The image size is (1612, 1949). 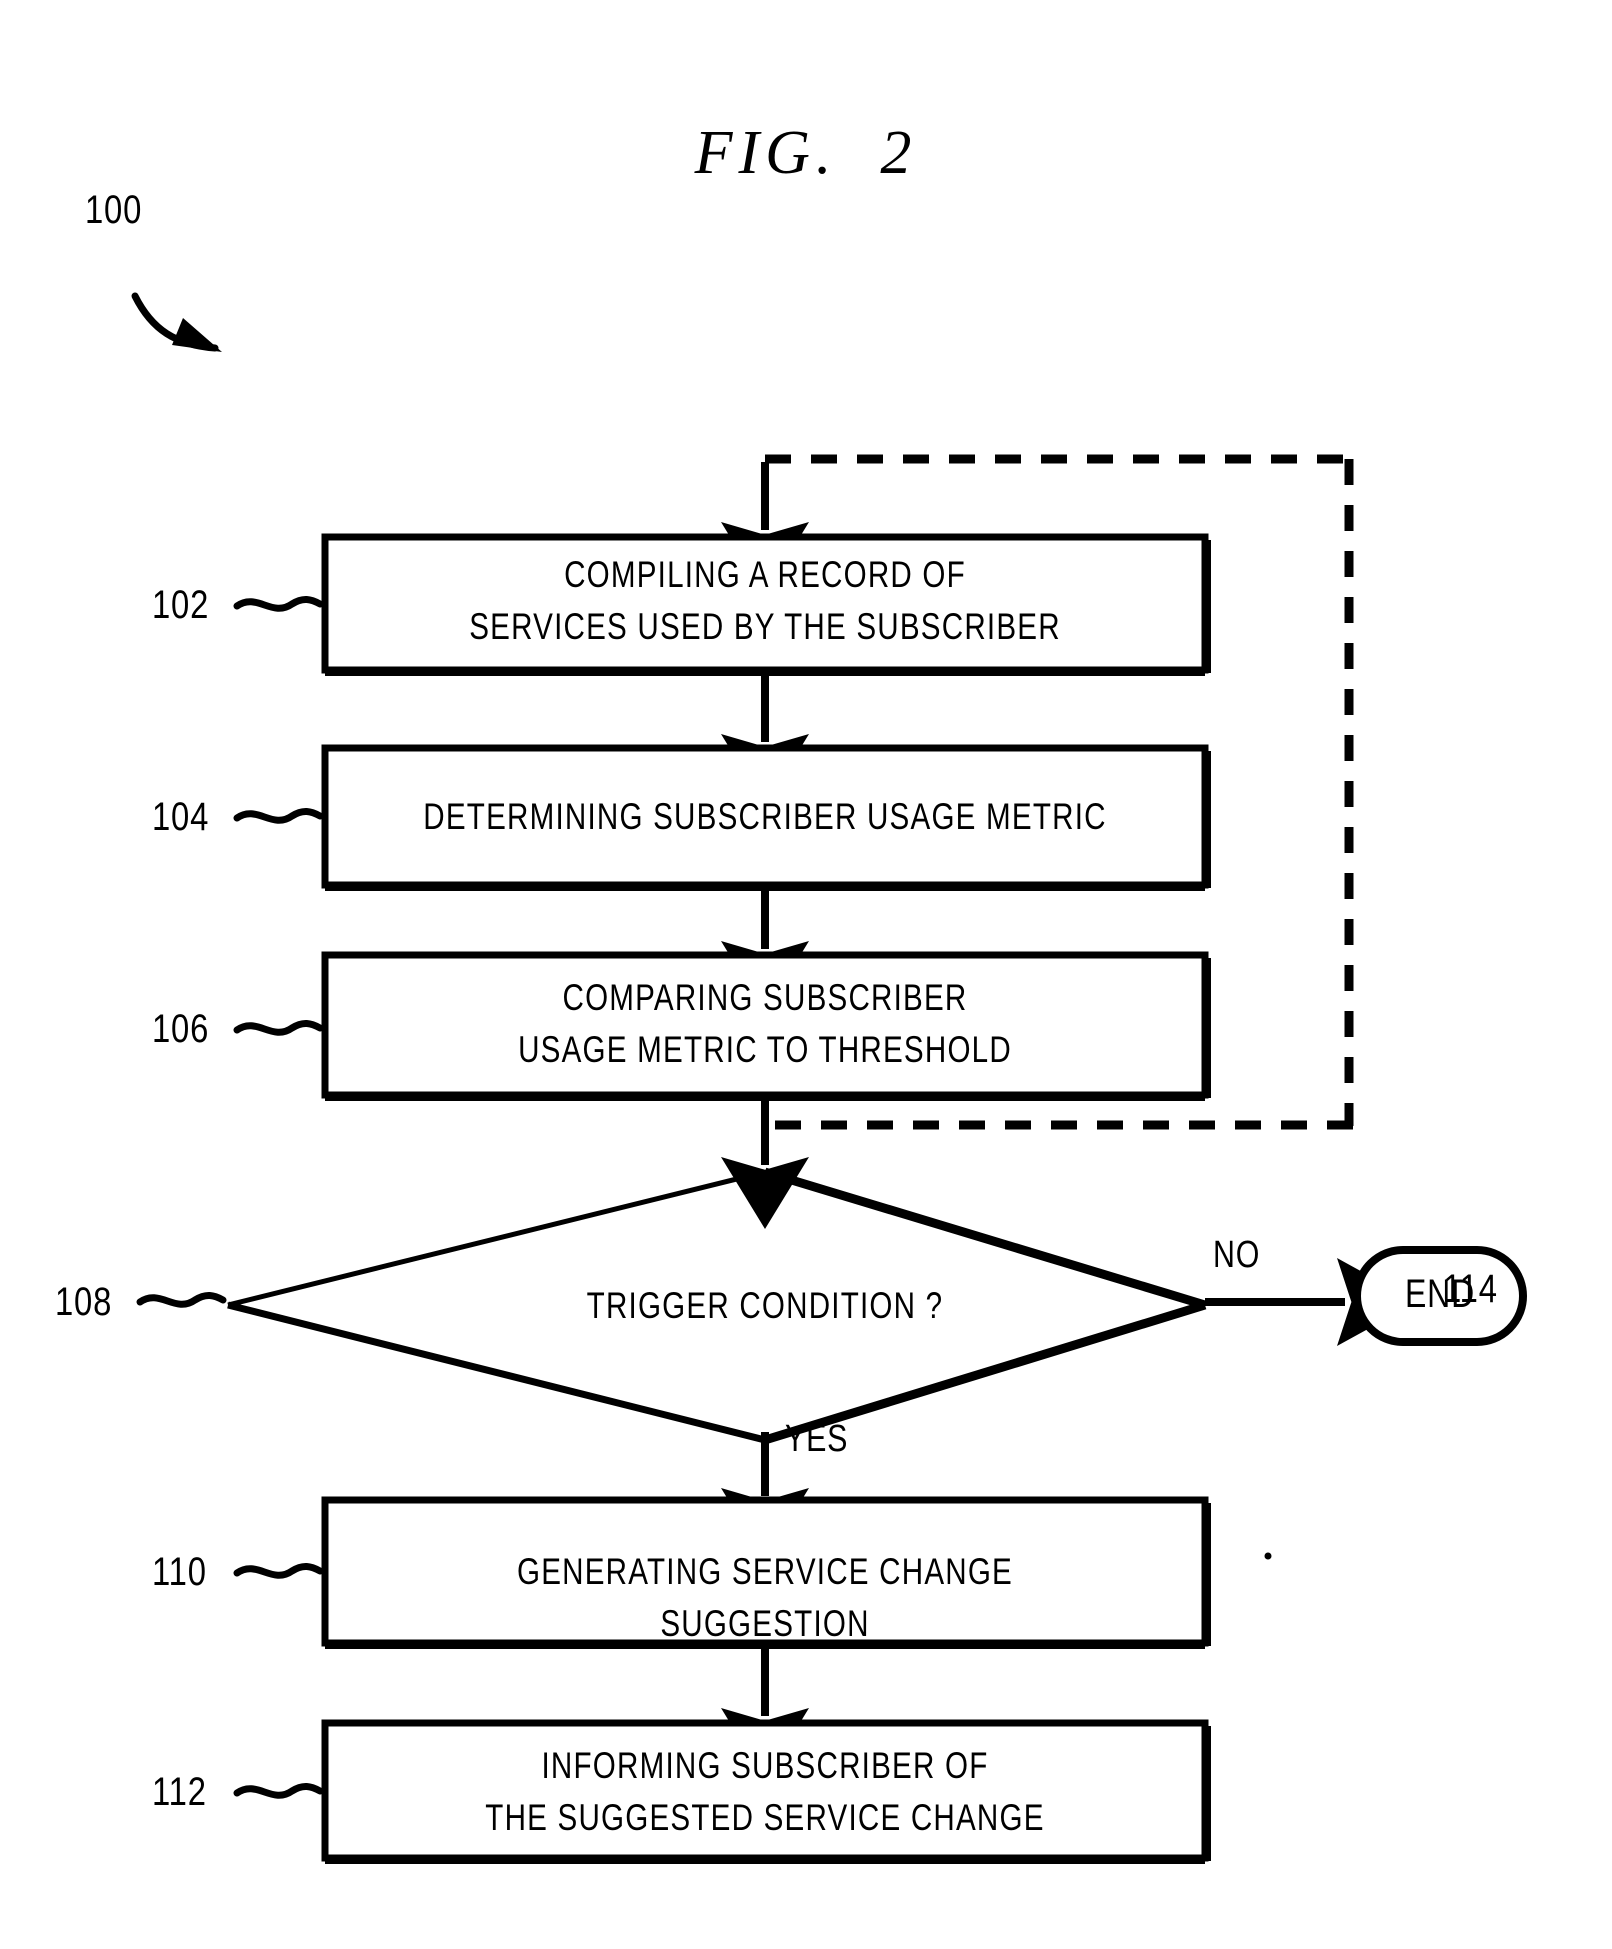 I want to click on end-label: END, so click(x=1440, y=1294).